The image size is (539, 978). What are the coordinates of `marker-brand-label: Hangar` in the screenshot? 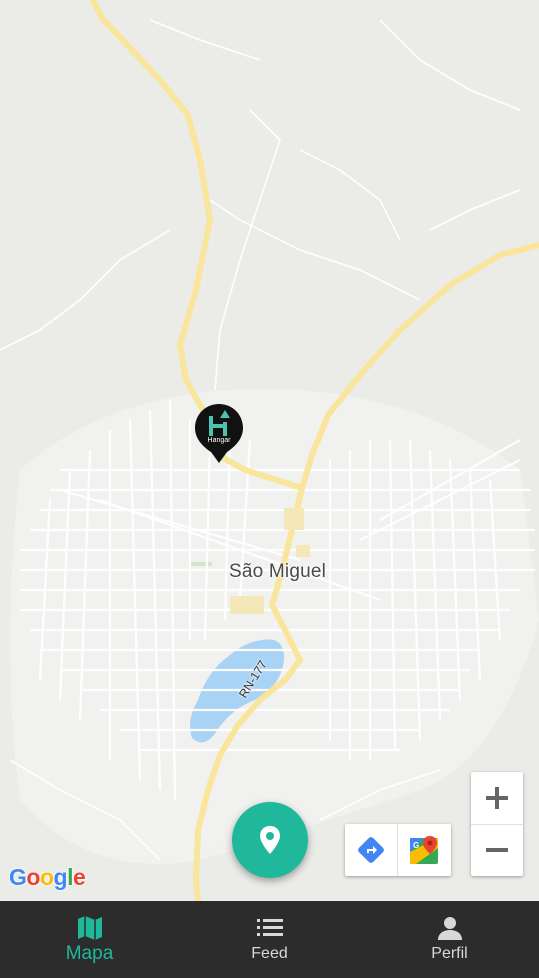 It's located at (219, 440).